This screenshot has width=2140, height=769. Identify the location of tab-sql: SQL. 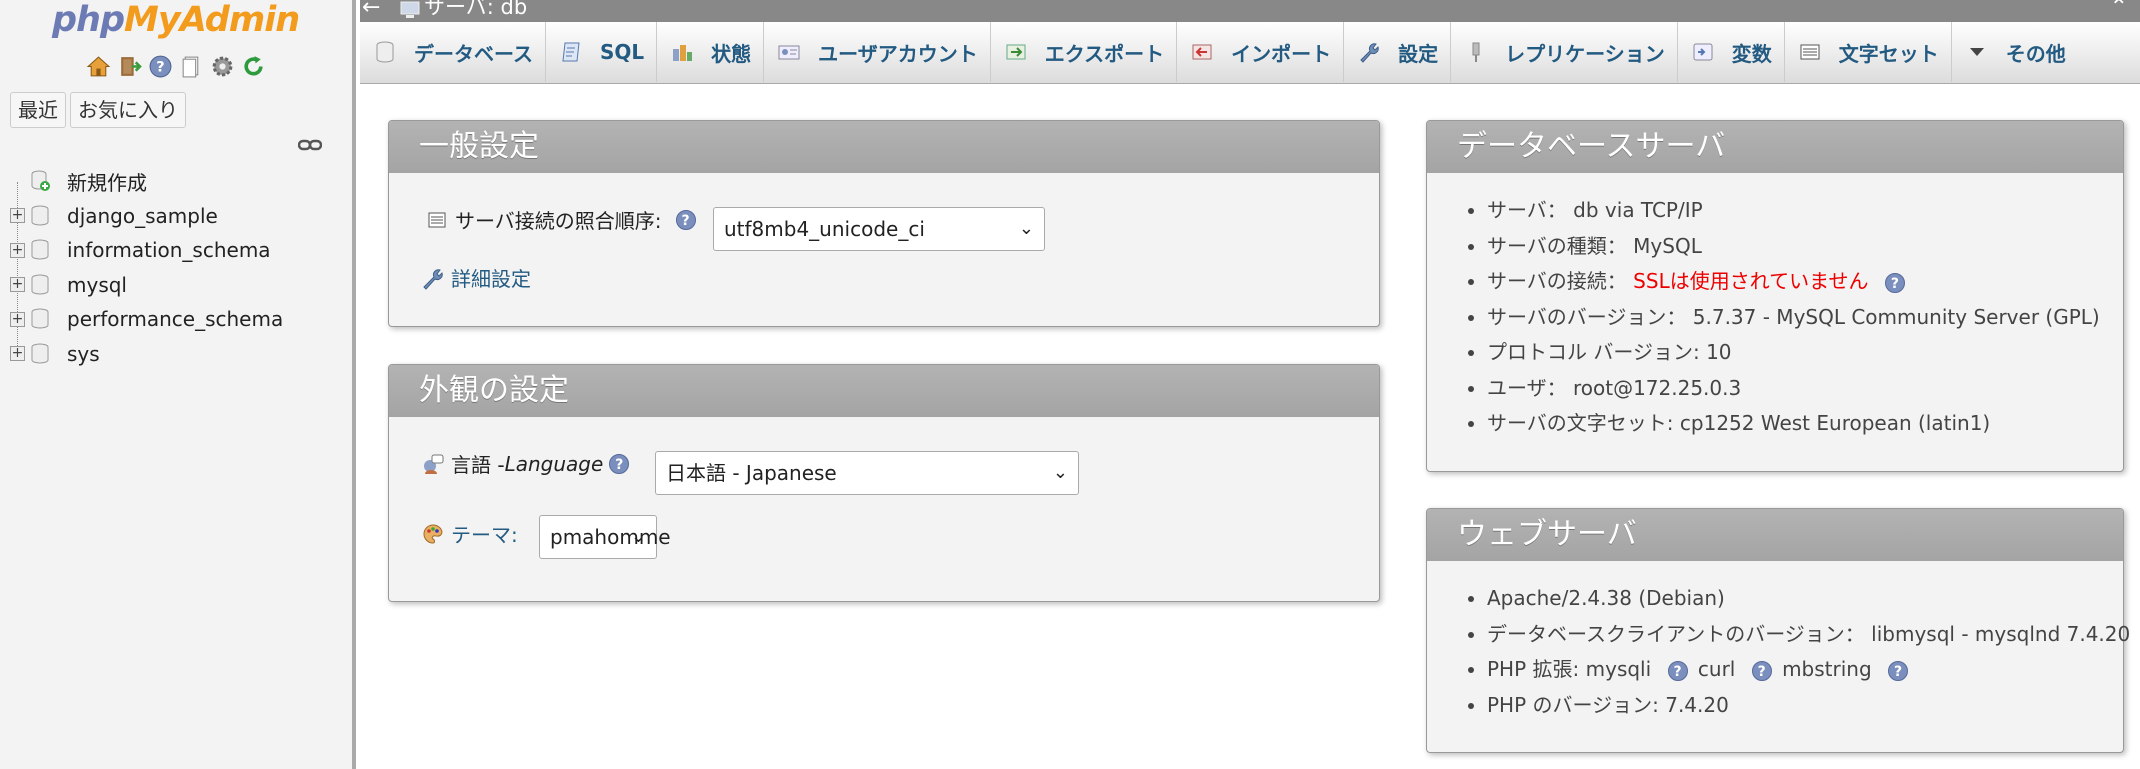
(602, 52).